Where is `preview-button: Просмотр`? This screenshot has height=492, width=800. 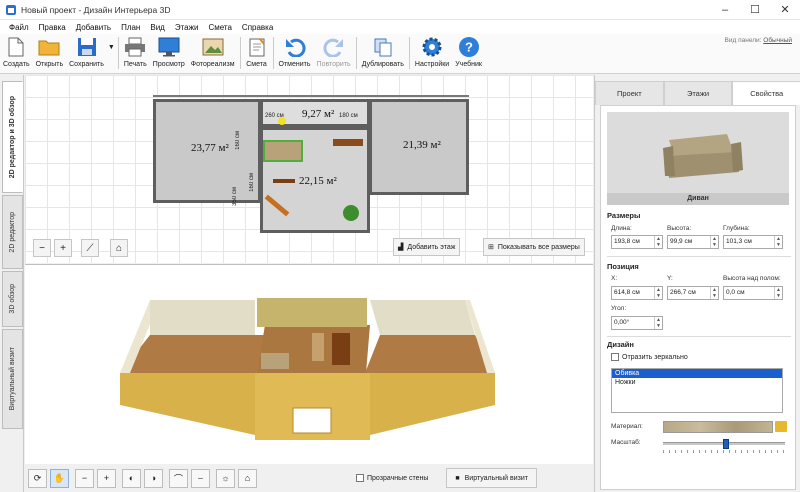 preview-button: Просмотр is located at coordinates (169, 53).